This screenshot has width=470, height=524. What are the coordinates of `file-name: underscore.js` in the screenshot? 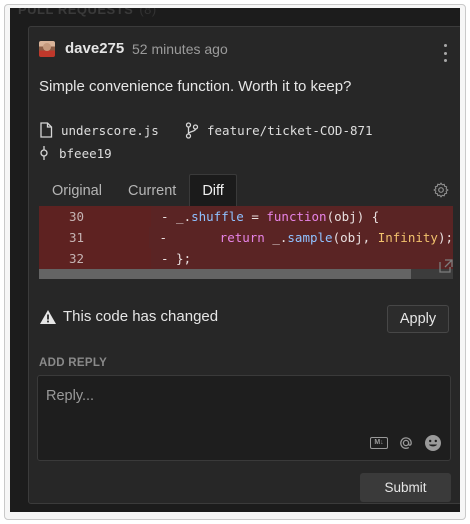 It's located at (110, 130).